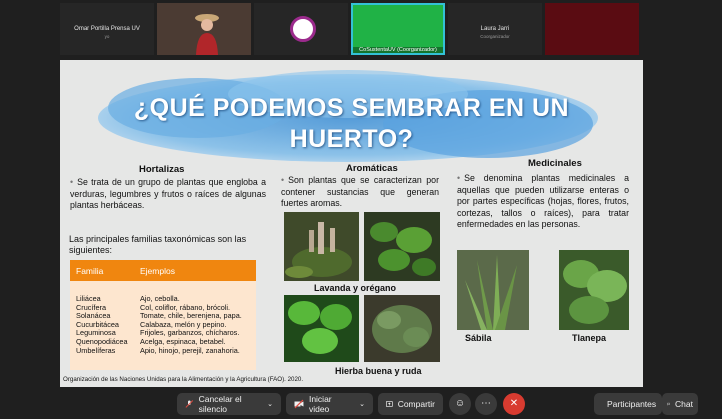  I want to click on hierbabuena-caption: Hierba buena y ruda, so click(378, 371).